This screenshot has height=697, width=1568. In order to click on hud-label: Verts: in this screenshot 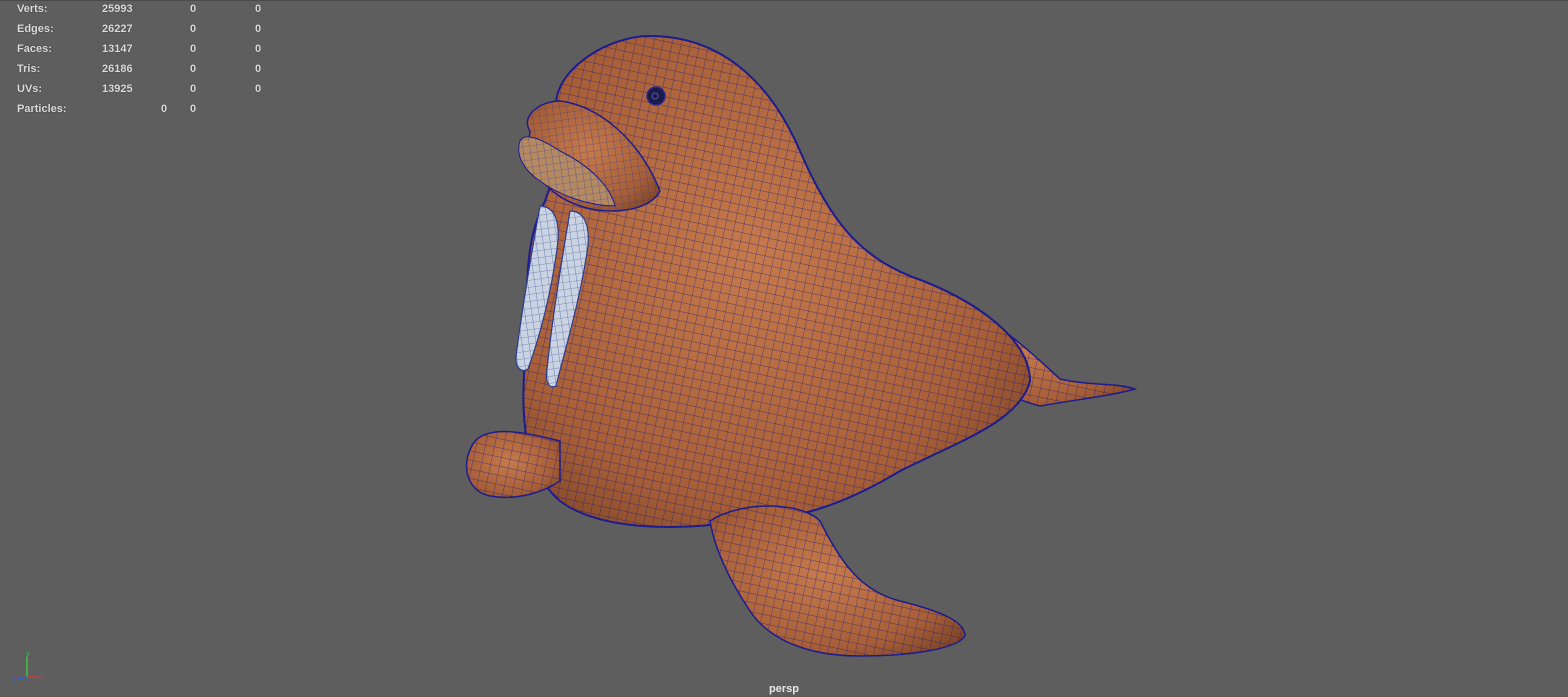, I will do `click(32, 9)`.